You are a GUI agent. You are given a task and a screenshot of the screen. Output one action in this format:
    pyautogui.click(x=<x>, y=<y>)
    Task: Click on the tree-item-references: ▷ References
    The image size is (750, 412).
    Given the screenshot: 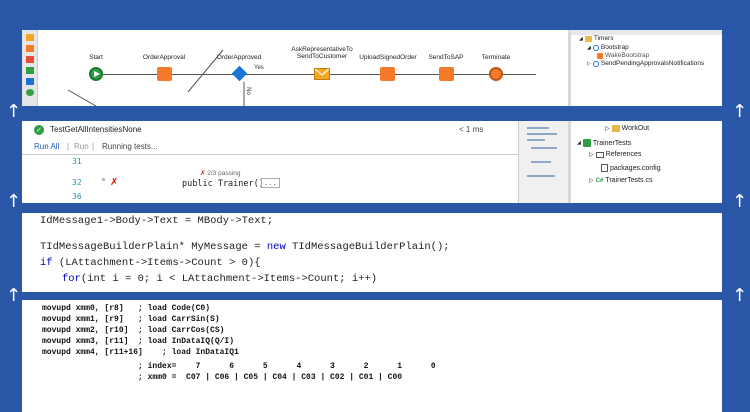 What is the action you would take?
    pyautogui.click(x=615, y=154)
    